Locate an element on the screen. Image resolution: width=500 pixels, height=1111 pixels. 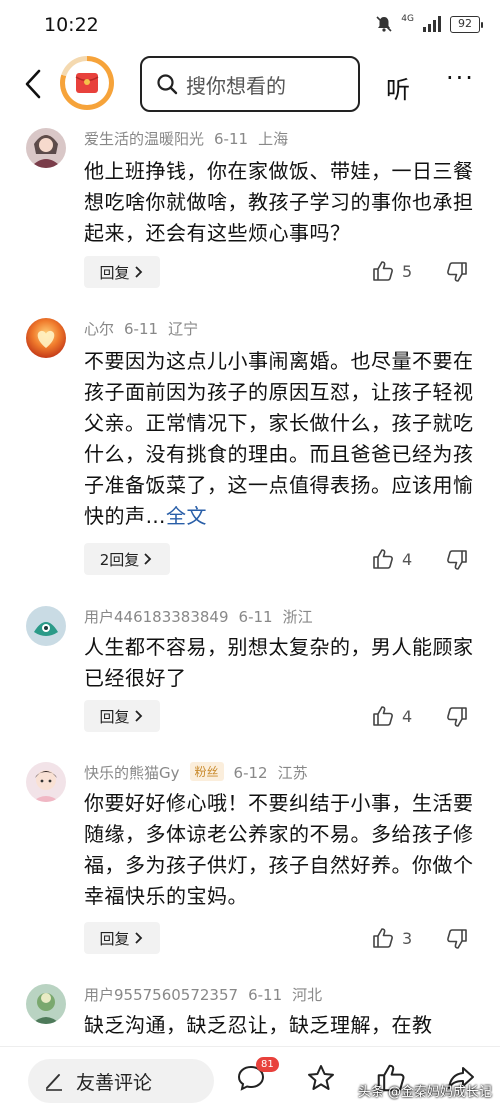
search-placeholder: 搜你想看的 is located at coordinates (236, 85).